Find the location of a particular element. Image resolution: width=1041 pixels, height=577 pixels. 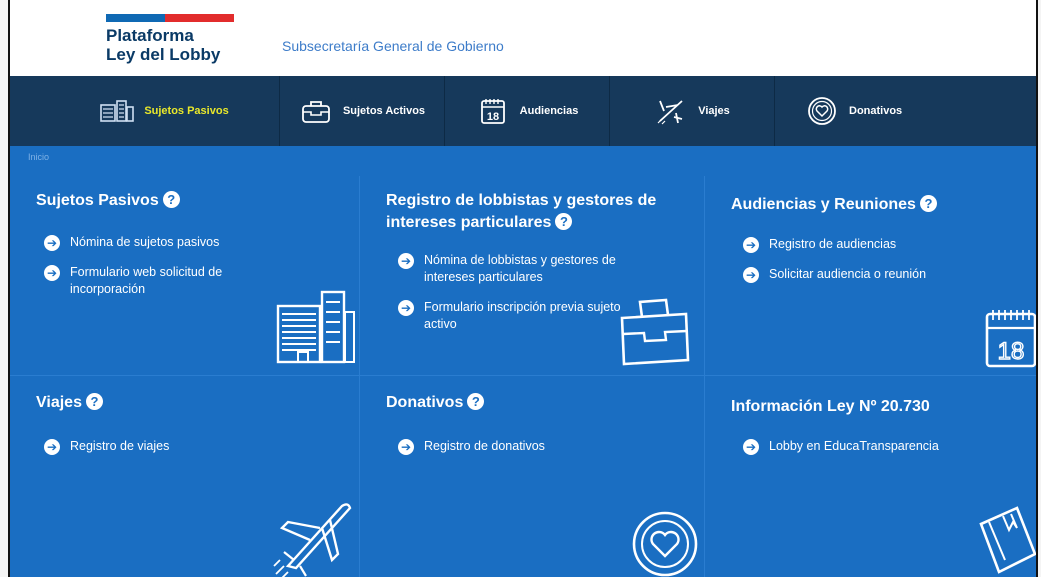

list-item: ➔ Registro de donativos is located at coordinates (518, 446).